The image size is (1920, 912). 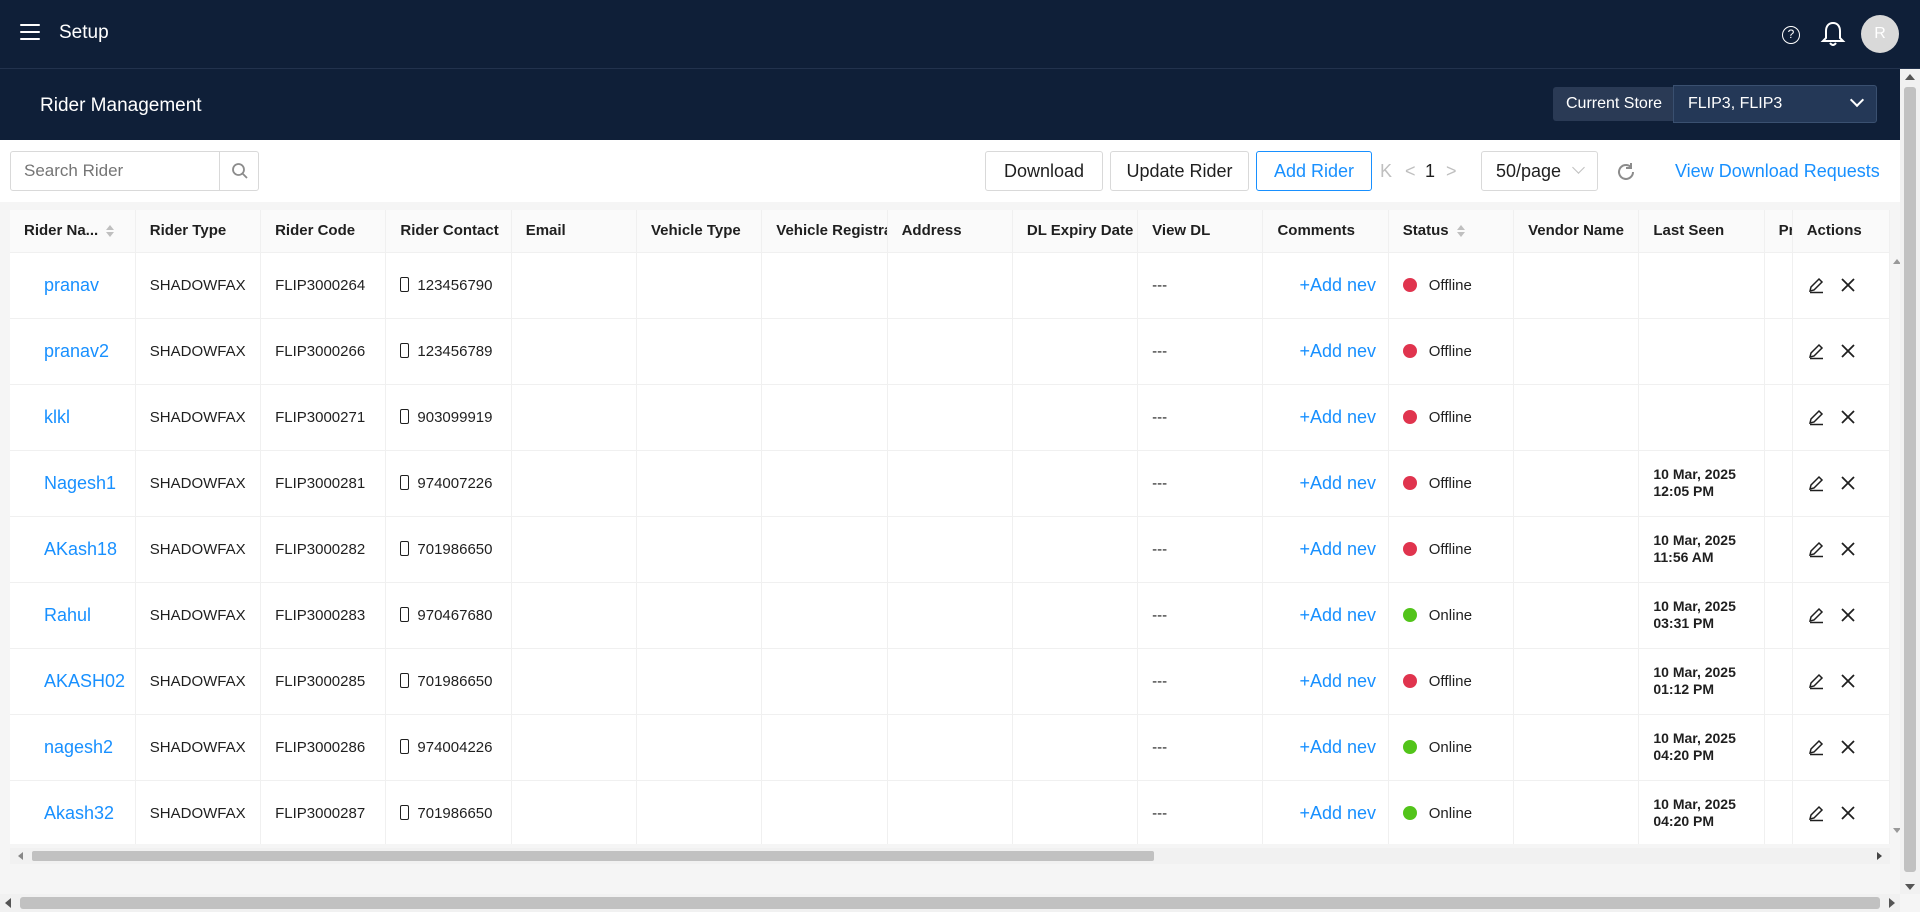 What do you see at coordinates (115, 171) in the screenshot?
I see `search-input` at bounding box center [115, 171].